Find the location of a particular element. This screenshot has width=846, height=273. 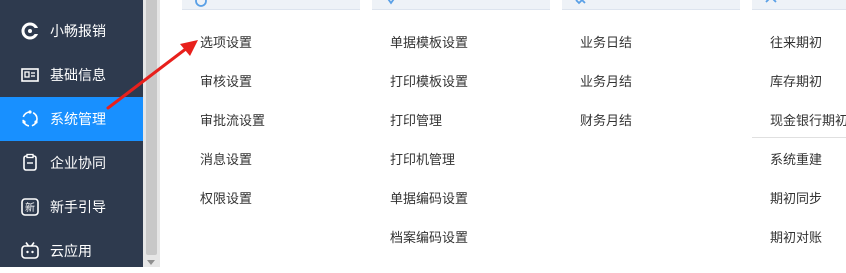

link-audit-settings: 审核设置 is located at coordinates (226, 80).